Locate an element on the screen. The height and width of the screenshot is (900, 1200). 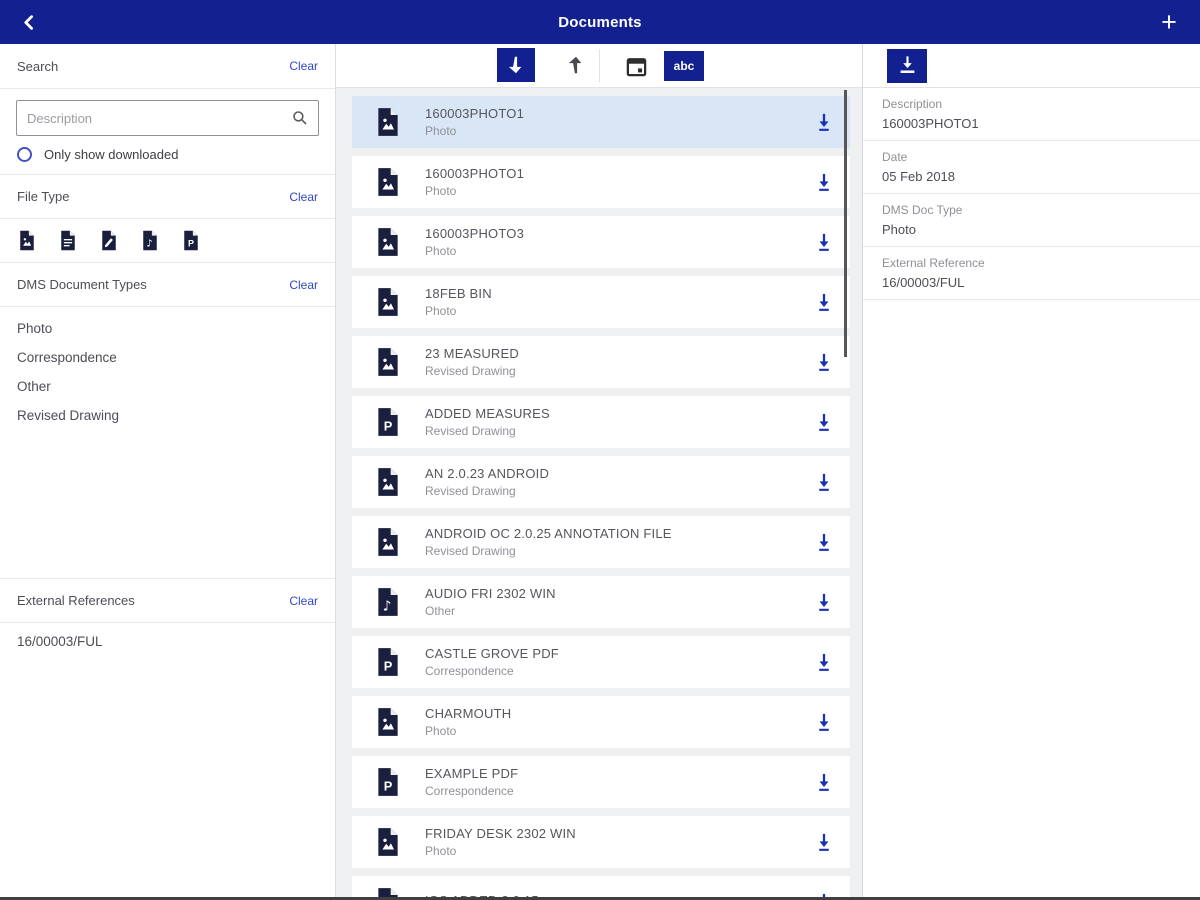
document-text: 160003PHOTO1 Photo is located at coordinates (637, 182).